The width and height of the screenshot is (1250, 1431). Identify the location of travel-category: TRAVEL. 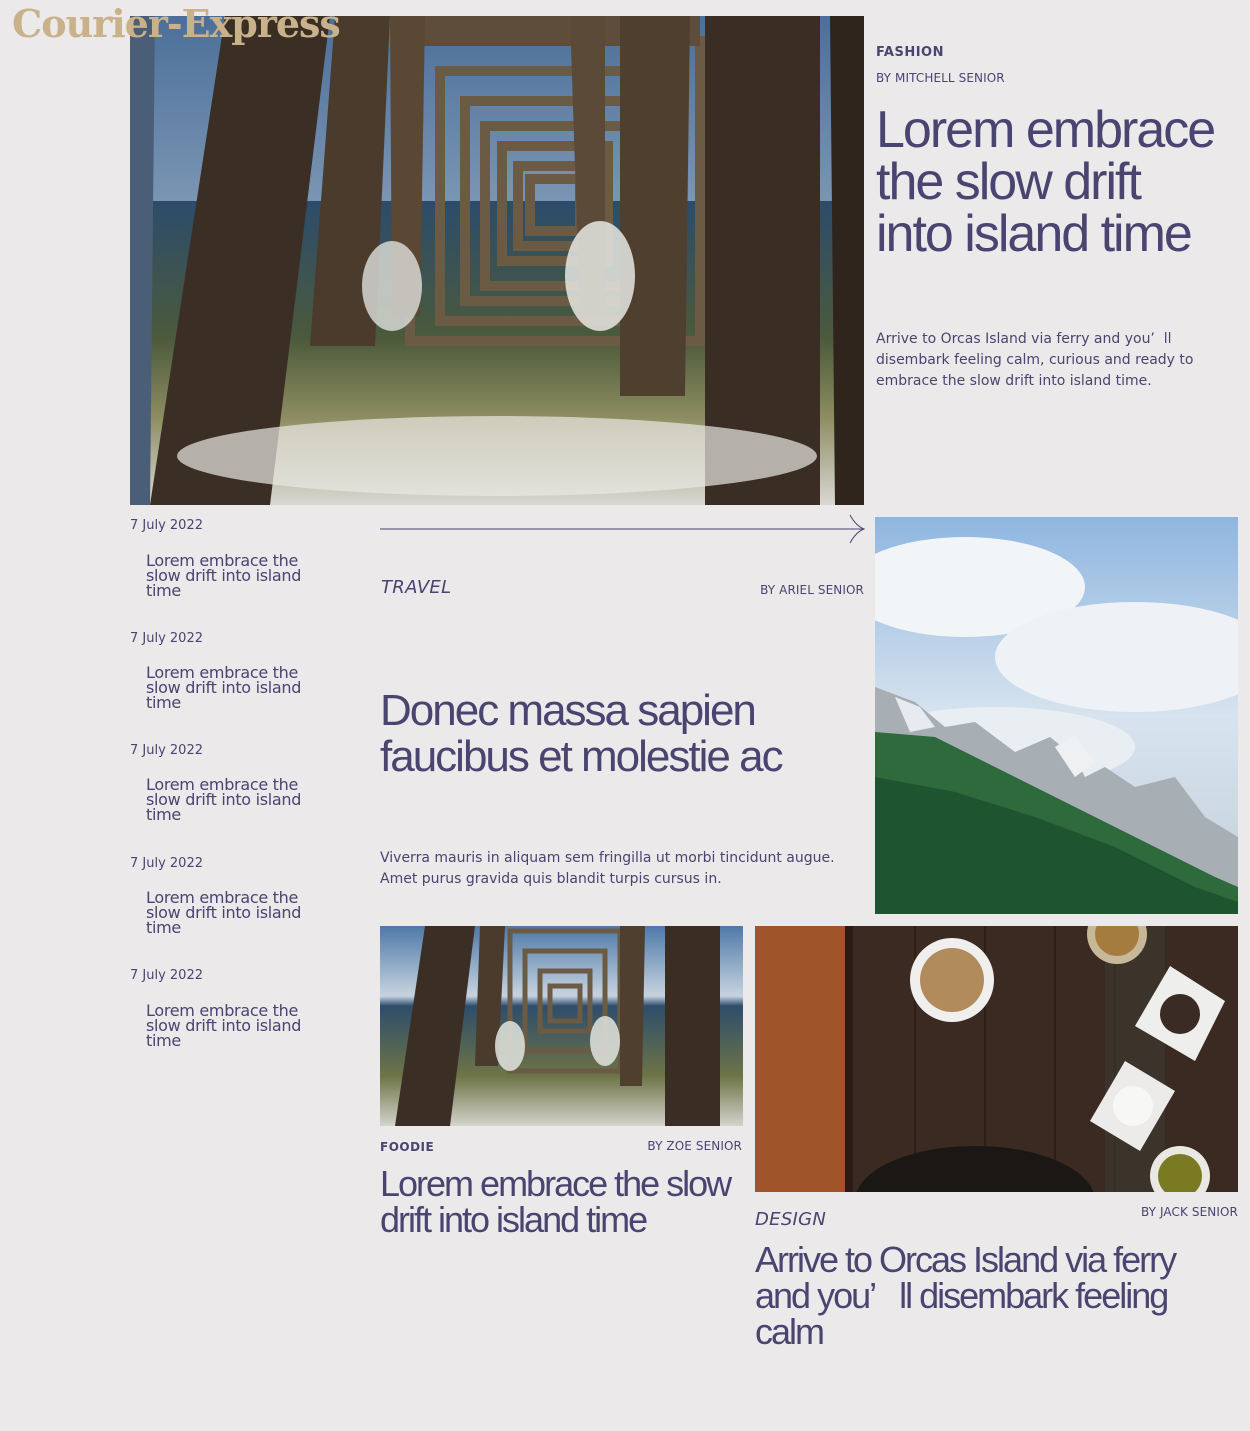
(416, 587).